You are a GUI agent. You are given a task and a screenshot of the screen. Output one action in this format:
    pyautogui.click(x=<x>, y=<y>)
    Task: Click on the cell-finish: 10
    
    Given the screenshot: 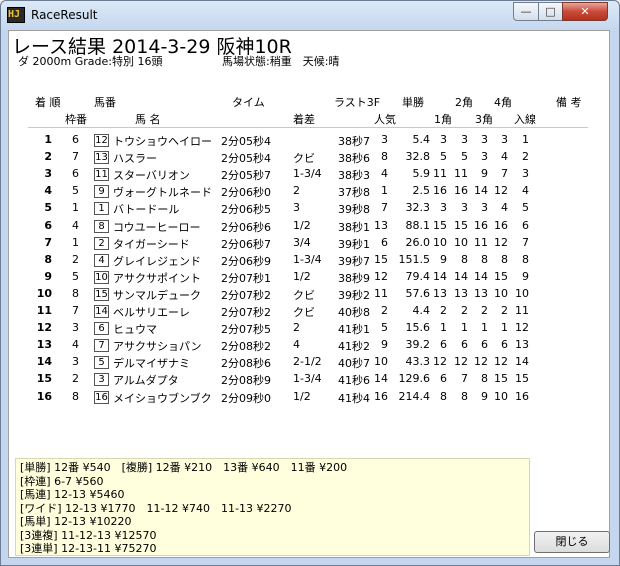 What is the action you would take?
    pyautogui.click(x=522, y=293)
    